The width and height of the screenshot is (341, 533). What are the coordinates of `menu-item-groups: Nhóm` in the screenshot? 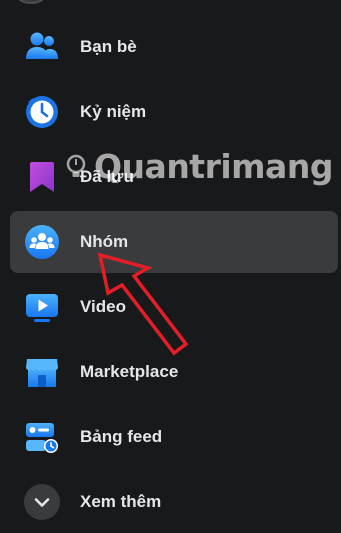 It's located at (174, 242).